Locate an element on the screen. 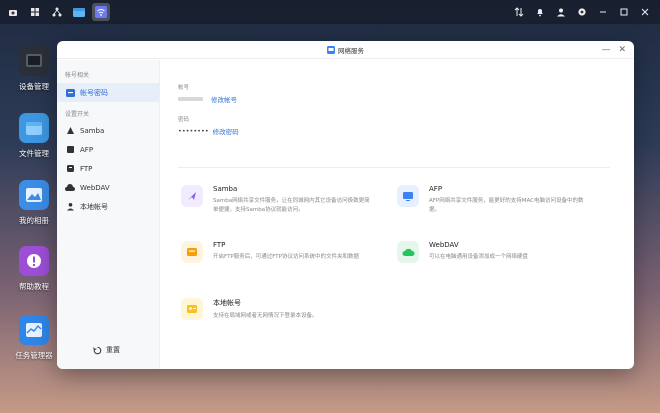 This screenshot has height=413, width=660. network-topology-icon is located at coordinates (57, 12).